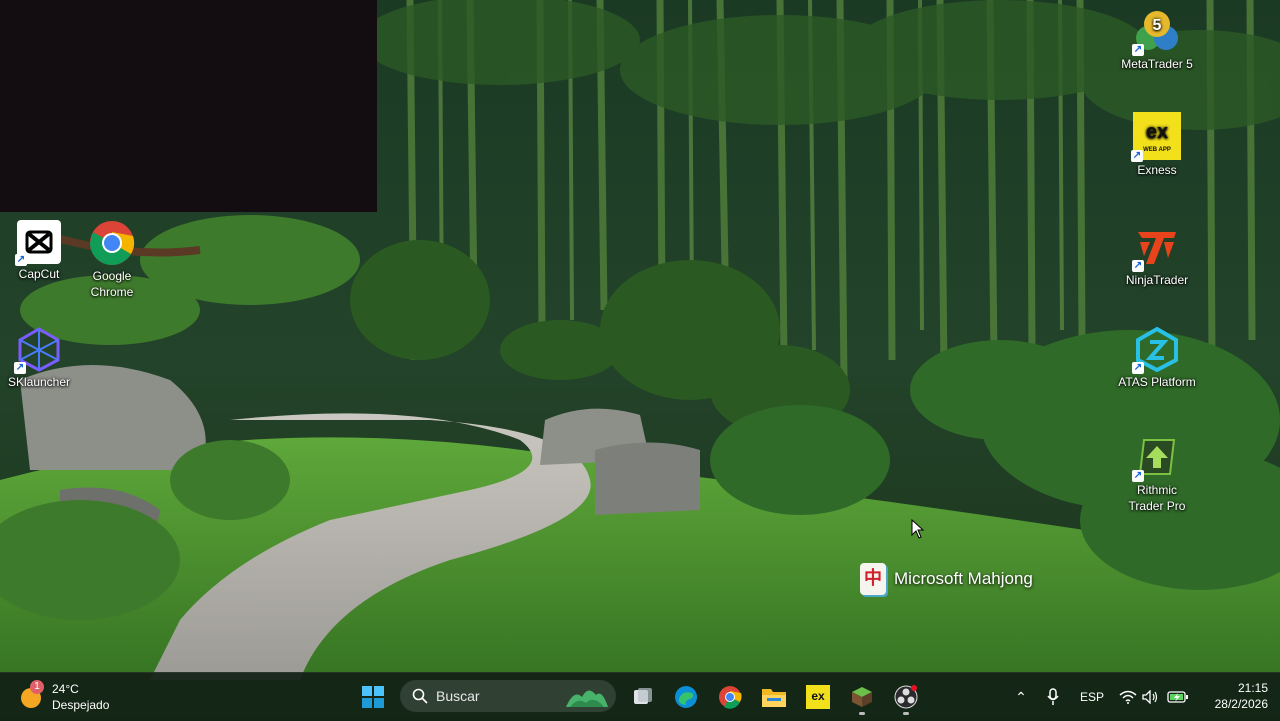 The width and height of the screenshot is (1280, 721). I want to click on metatrader-icon: 5 ↗, so click(1156, 32).